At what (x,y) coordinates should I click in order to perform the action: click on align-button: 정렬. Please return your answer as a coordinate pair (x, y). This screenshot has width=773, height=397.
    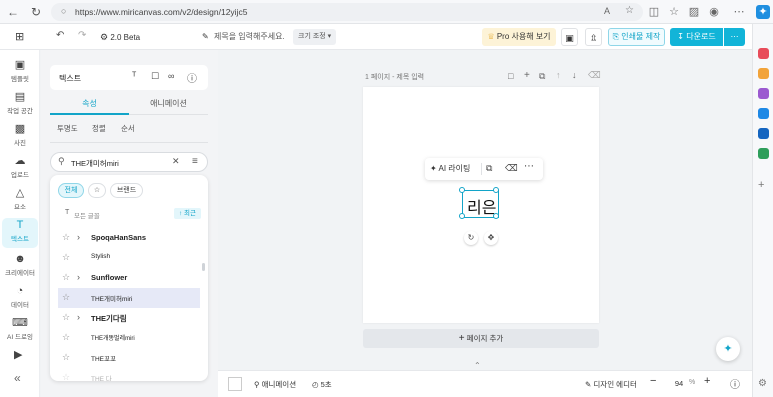
    Looking at the image, I should click on (99, 128).